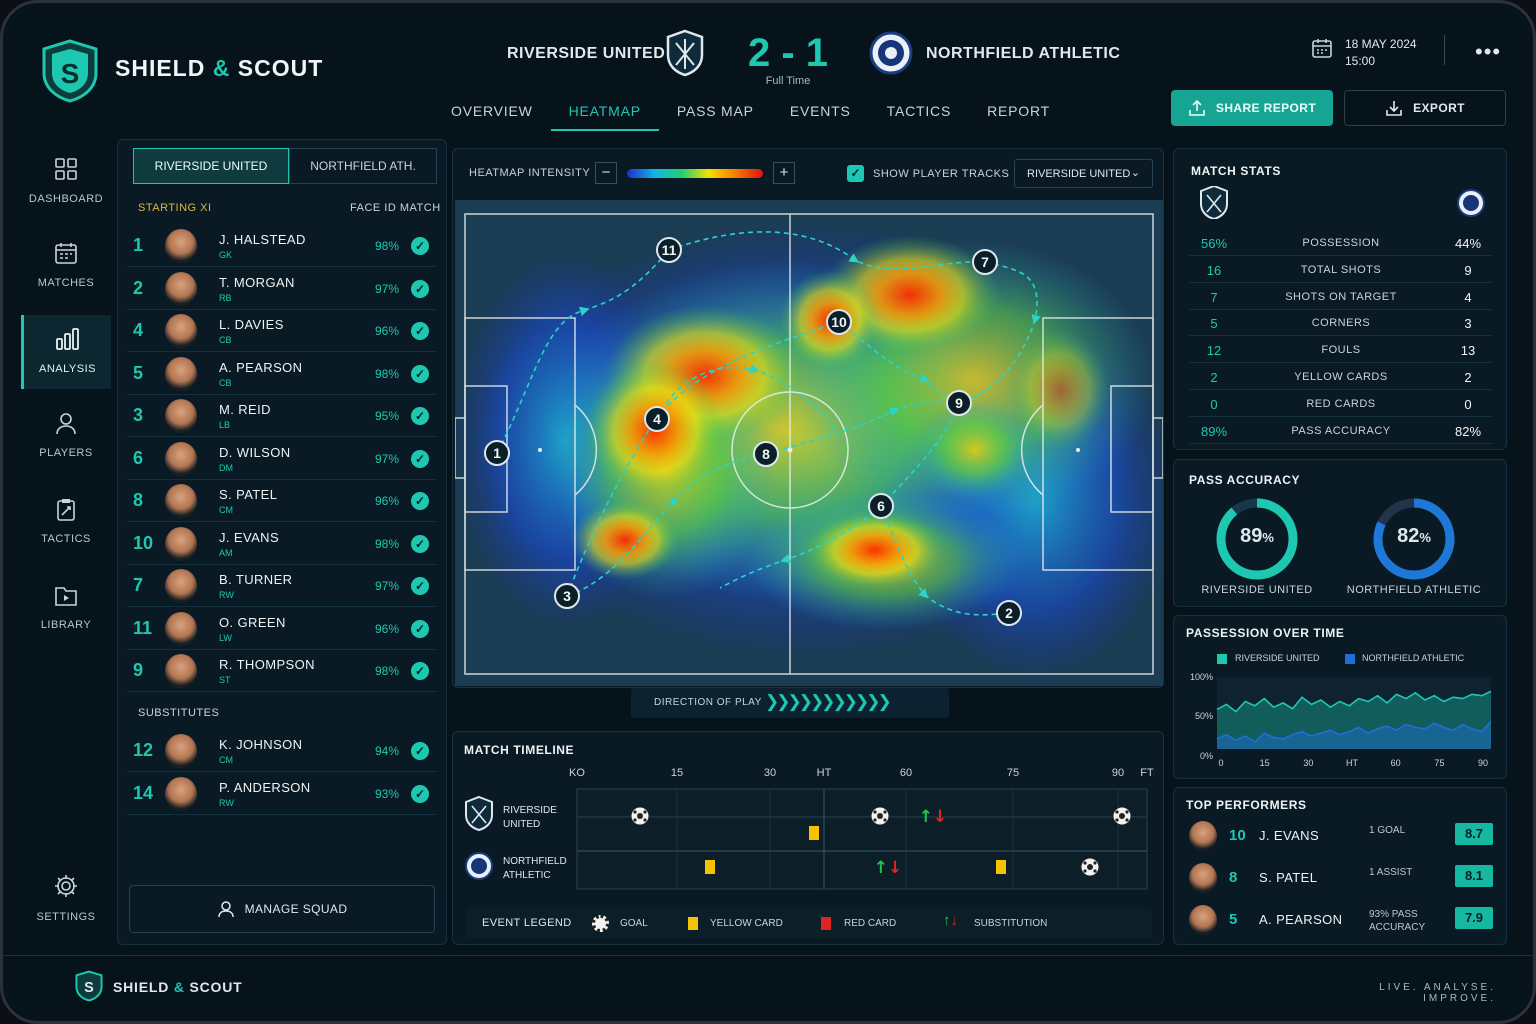 This screenshot has width=1536, height=1024. I want to click on player-marker: 2, so click(1009, 613).